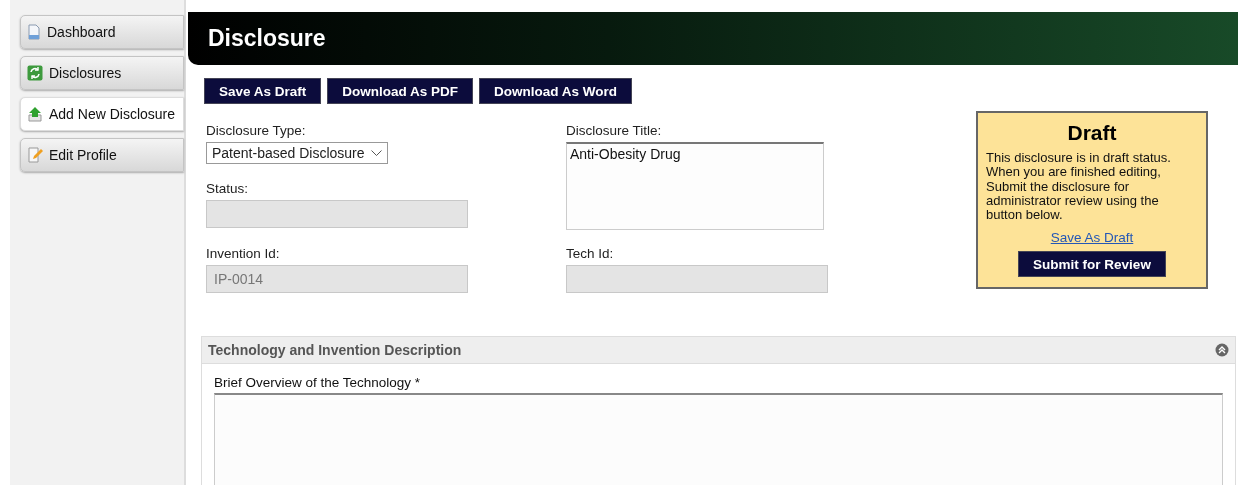 The height and width of the screenshot is (485, 1238). Describe the element at coordinates (718, 350) in the screenshot. I see `section-header: Technology and Invention Description` at that location.